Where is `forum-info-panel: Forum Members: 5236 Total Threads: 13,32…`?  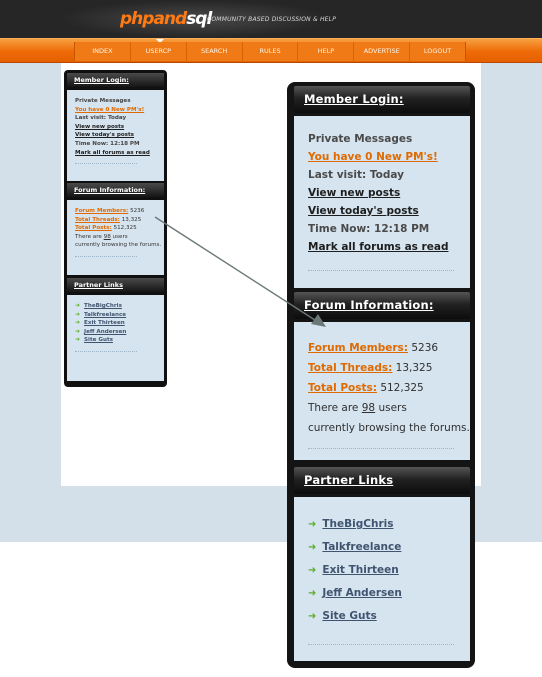
forum-info-panel: Forum Members: 5236 Total Threads: 13,32… is located at coordinates (382, 391).